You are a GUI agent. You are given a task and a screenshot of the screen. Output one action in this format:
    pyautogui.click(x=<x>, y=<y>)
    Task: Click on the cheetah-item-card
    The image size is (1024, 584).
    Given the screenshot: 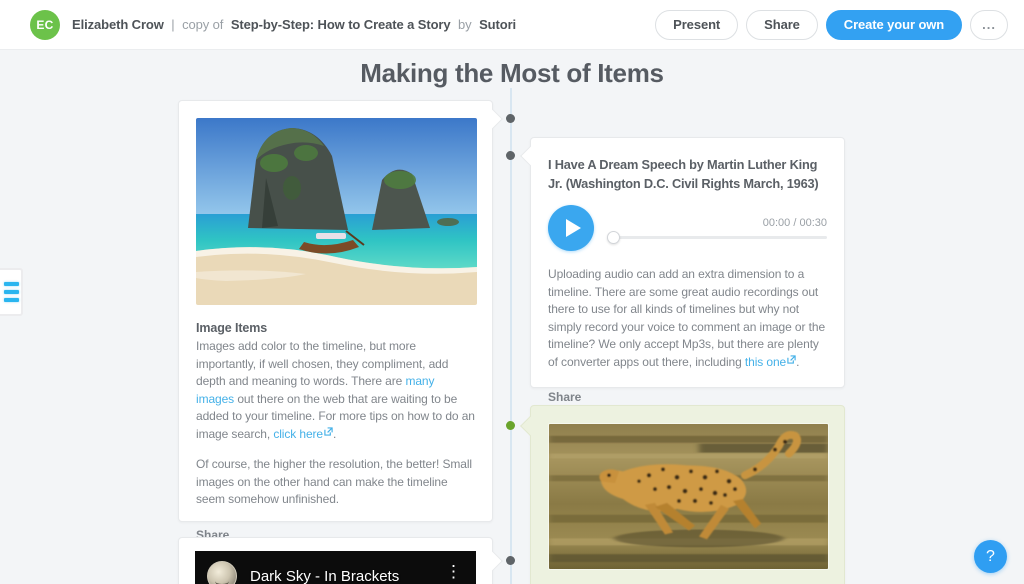 What is the action you would take?
    pyautogui.click(x=682, y=494)
    